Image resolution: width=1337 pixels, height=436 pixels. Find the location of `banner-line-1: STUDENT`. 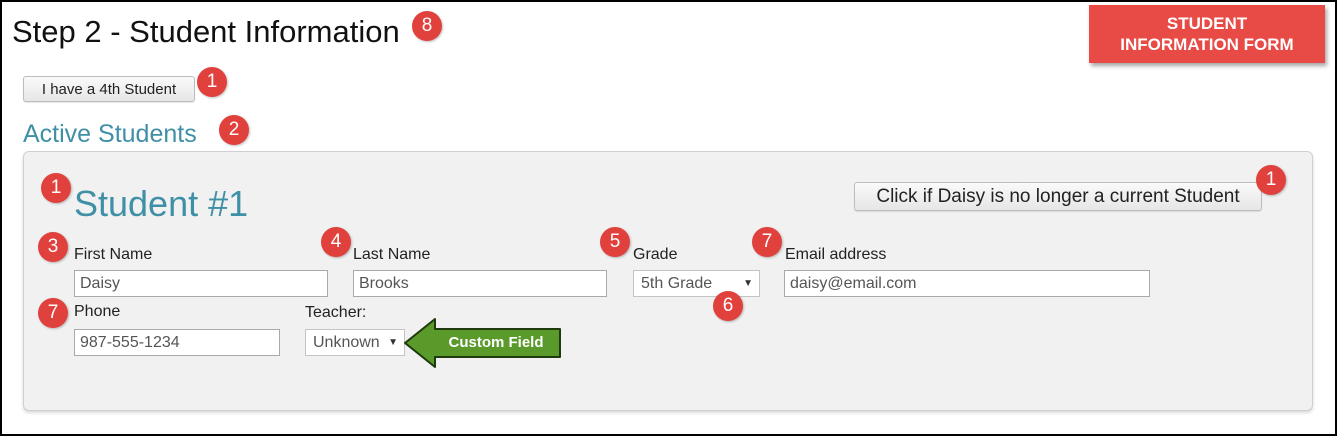

banner-line-1: STUDENT is located at coordinates (1207, 23).